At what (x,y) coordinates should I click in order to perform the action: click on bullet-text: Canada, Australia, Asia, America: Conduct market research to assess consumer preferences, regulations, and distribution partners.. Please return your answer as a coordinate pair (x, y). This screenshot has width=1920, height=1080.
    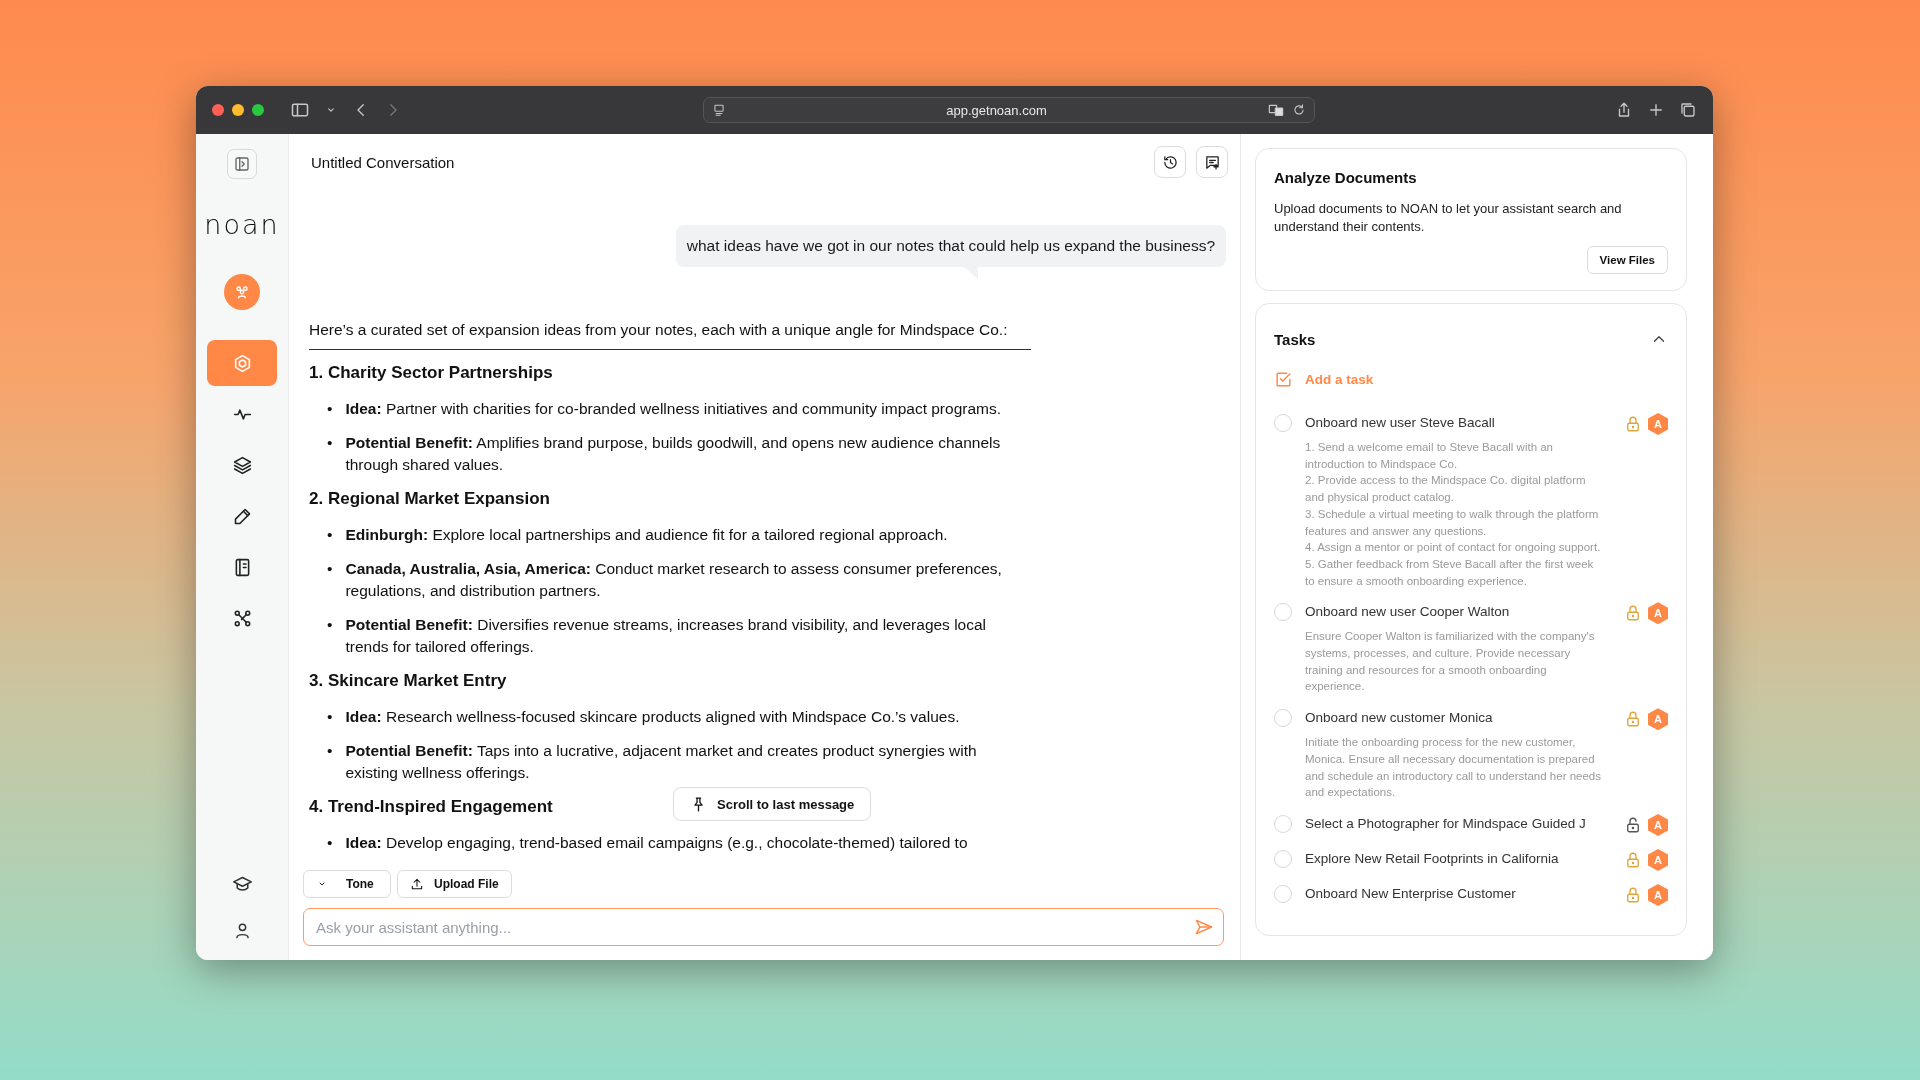
    Looking at the image, I should click on (674, 580).